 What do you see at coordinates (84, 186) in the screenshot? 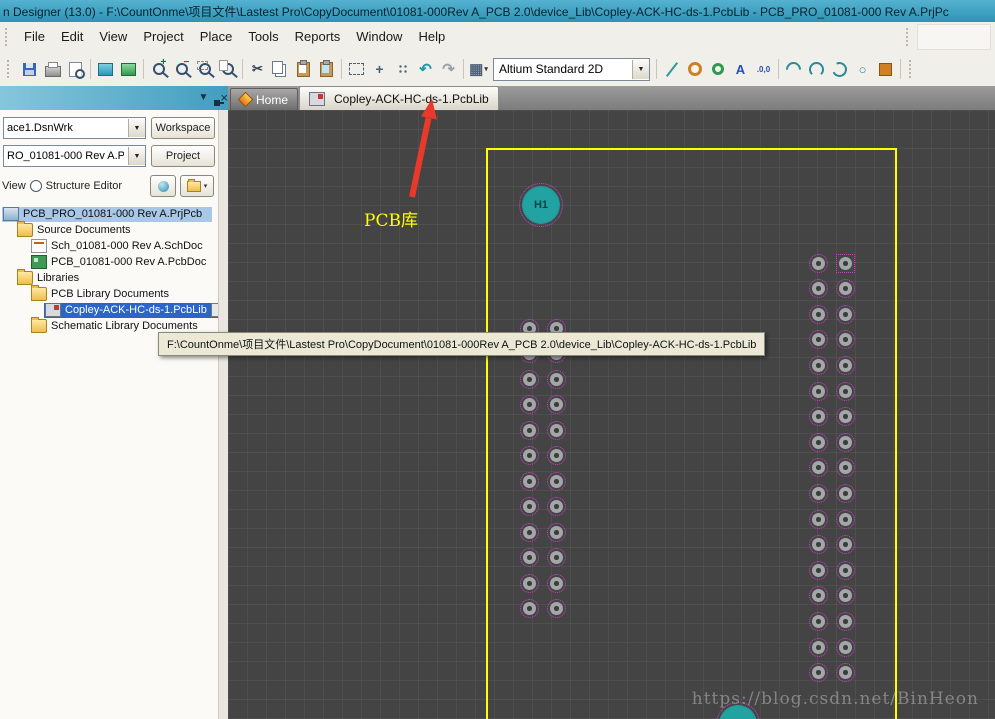
I see `structure-editor-label: Structure Editor` at bounding box center [84, 186].